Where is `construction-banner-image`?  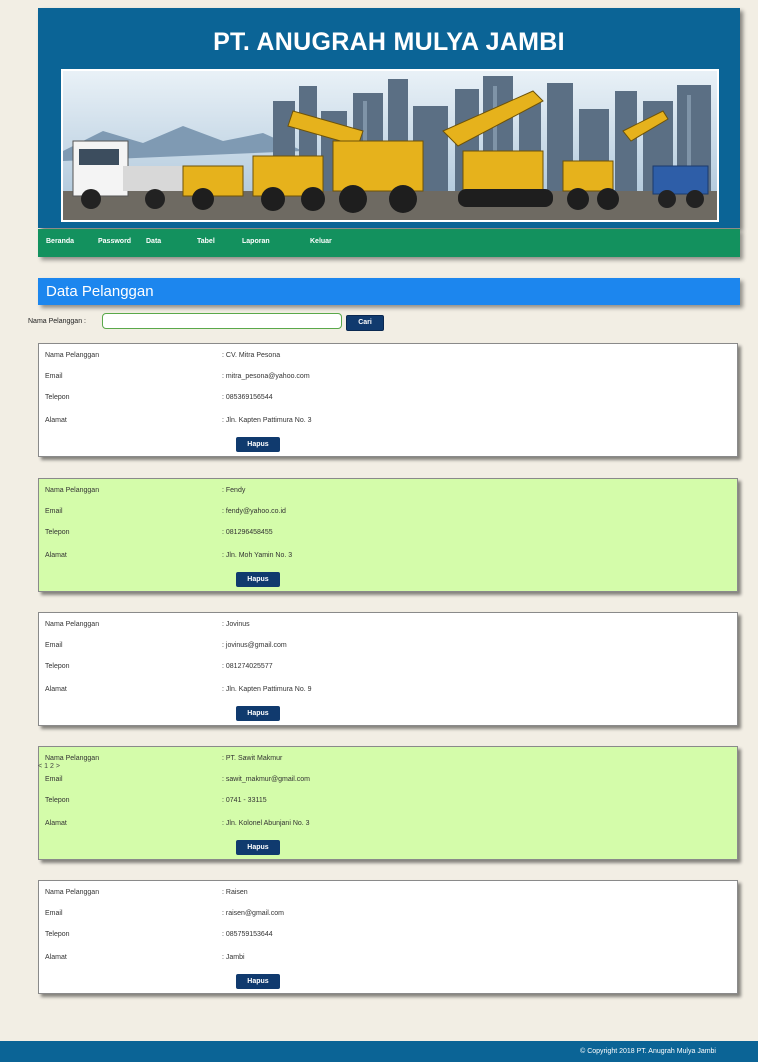
construction-banner-image is located at coordinates (390, 145).